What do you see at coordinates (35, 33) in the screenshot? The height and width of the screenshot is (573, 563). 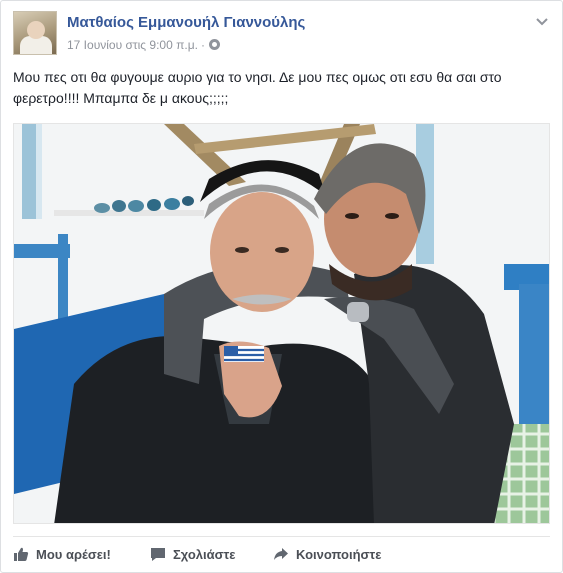 I see `author-avatar` at bounding box center [35, 33].